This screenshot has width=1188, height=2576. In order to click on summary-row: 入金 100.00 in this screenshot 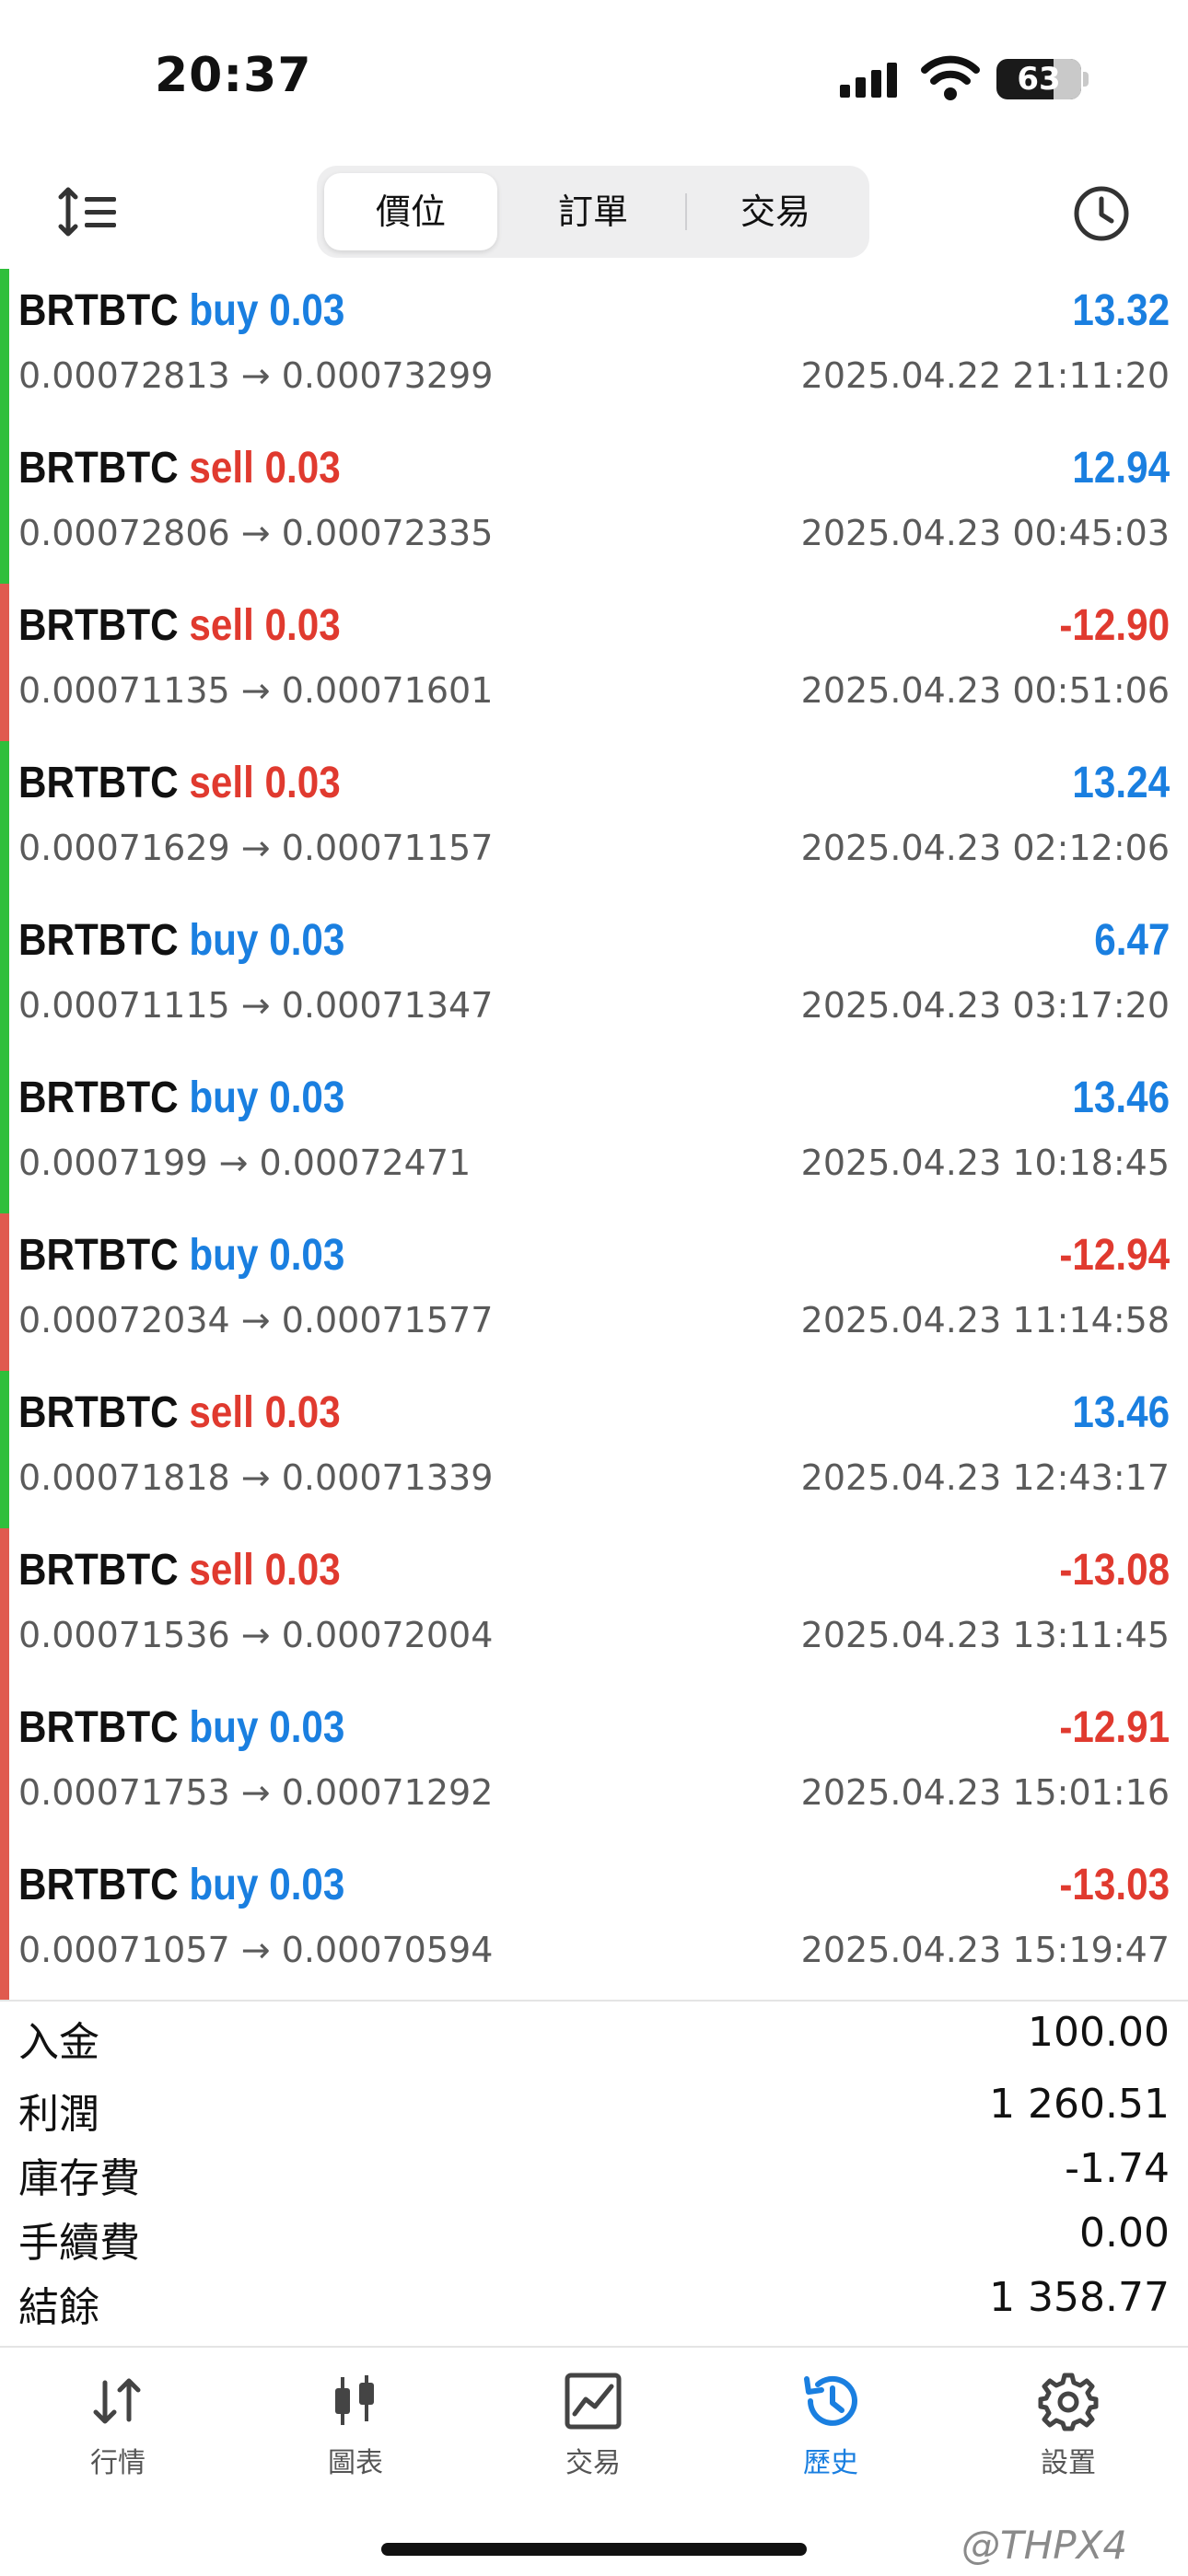, I will do `click(594, 2037)`.